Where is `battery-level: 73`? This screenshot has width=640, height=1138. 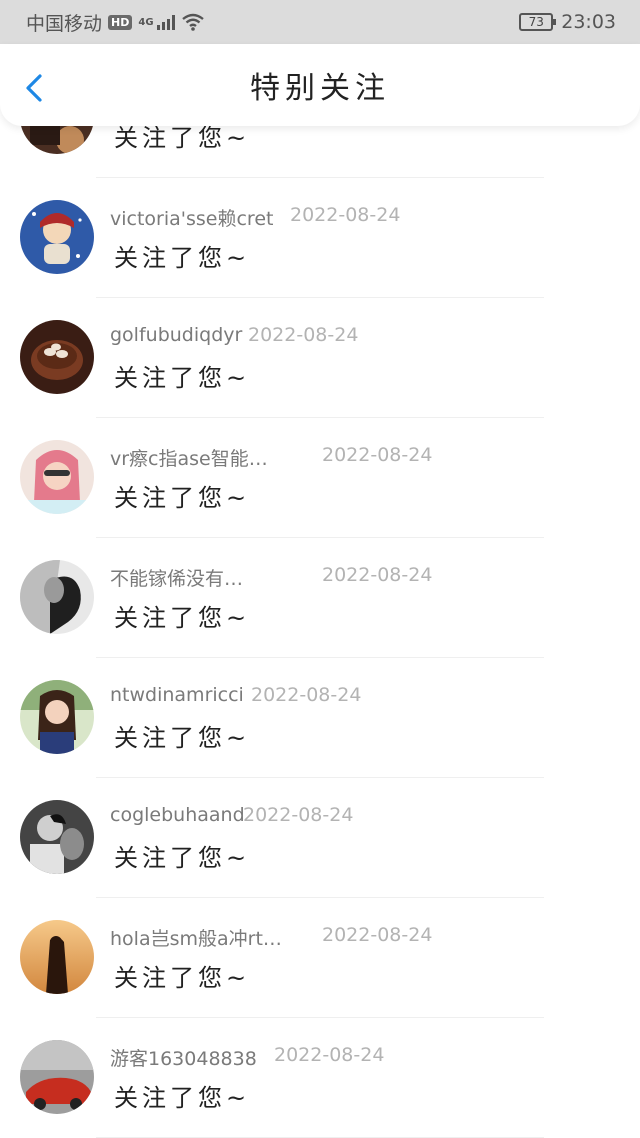
battery-level: 73 is located at coordinates (536, 22).